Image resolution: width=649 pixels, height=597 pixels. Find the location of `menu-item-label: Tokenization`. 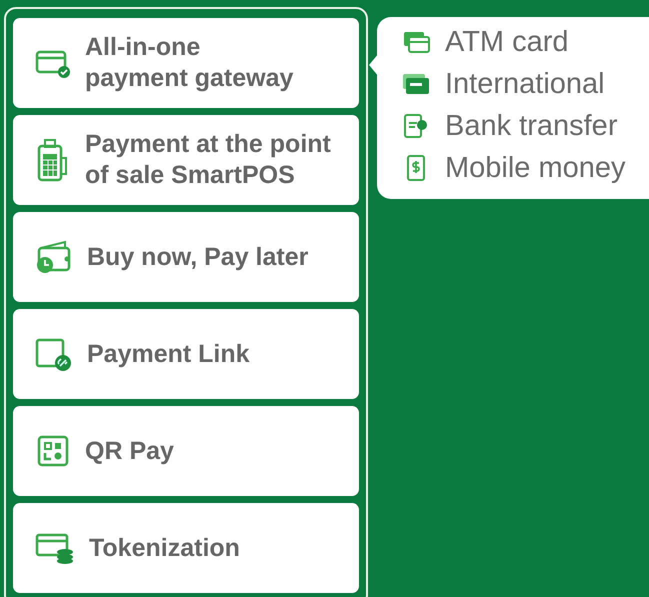

menu-item-label: Tokenization is located at coordinates (164, 548).